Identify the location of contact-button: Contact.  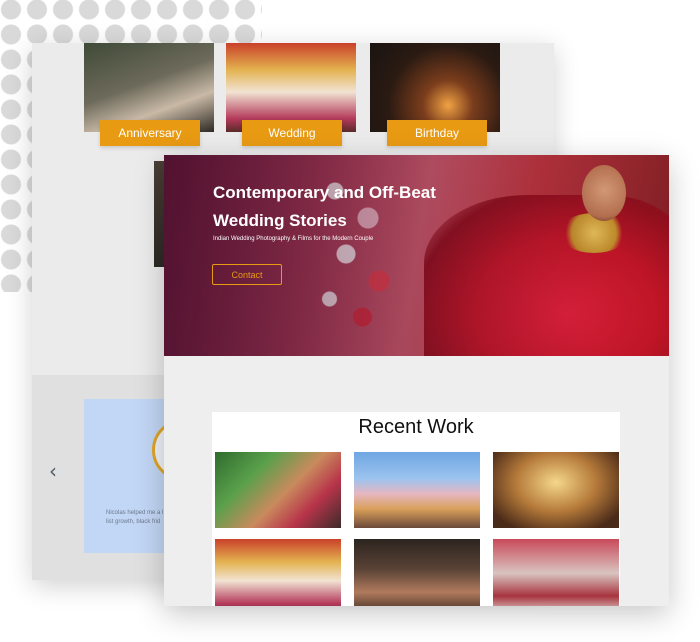
(247, 274).